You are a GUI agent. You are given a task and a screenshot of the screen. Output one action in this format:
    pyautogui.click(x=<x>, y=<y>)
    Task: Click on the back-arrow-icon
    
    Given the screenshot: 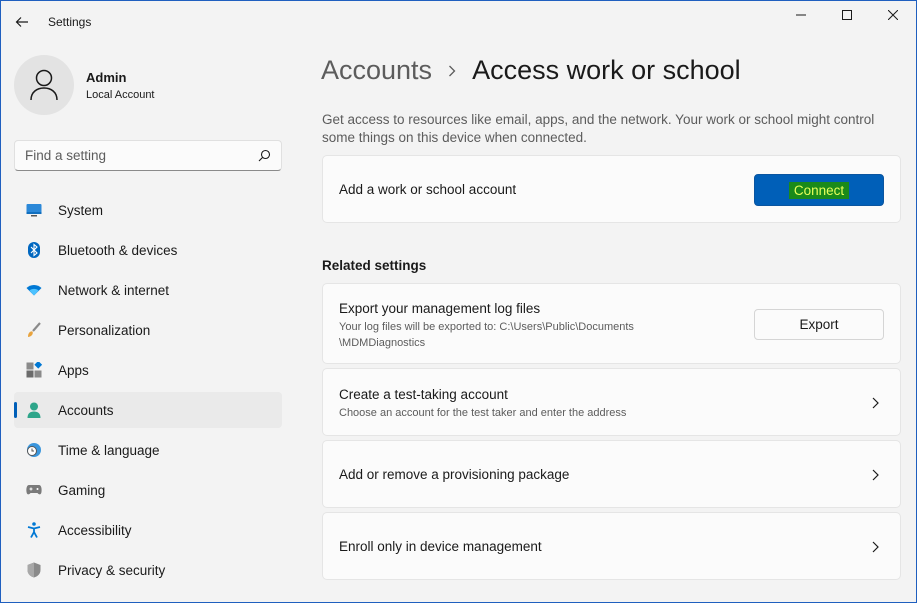 What is the action you would take?
    pyautogui.click(x=21, y=22)
    